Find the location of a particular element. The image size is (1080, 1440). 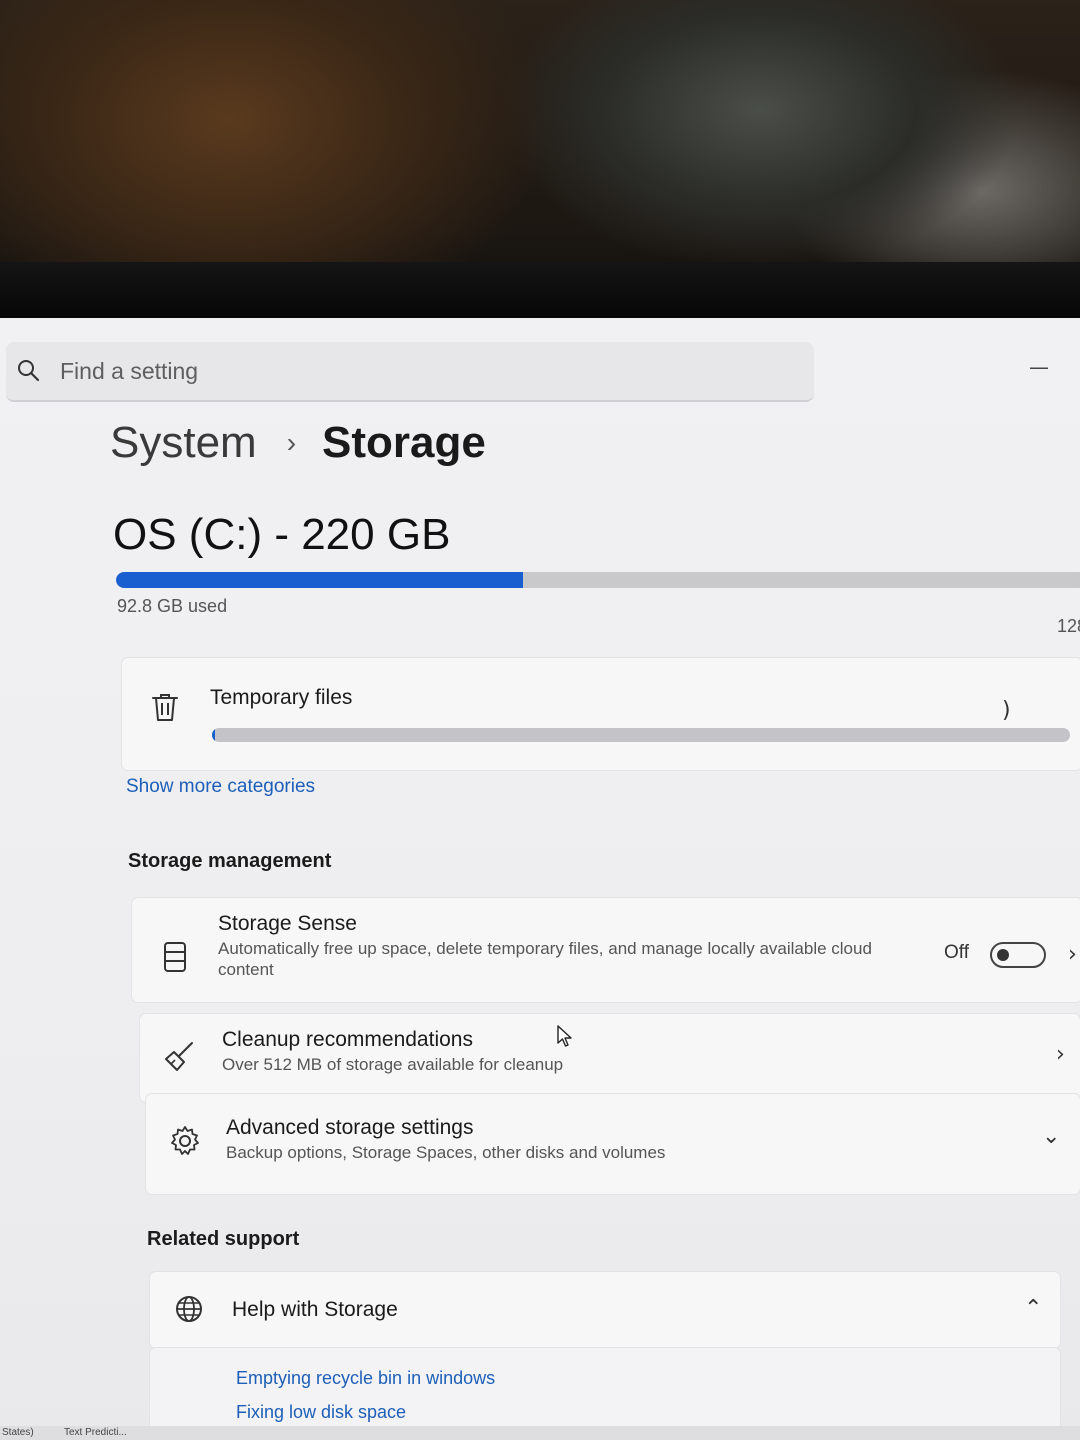

drive-total-label: 128 is located at coordinates (1068, 626).